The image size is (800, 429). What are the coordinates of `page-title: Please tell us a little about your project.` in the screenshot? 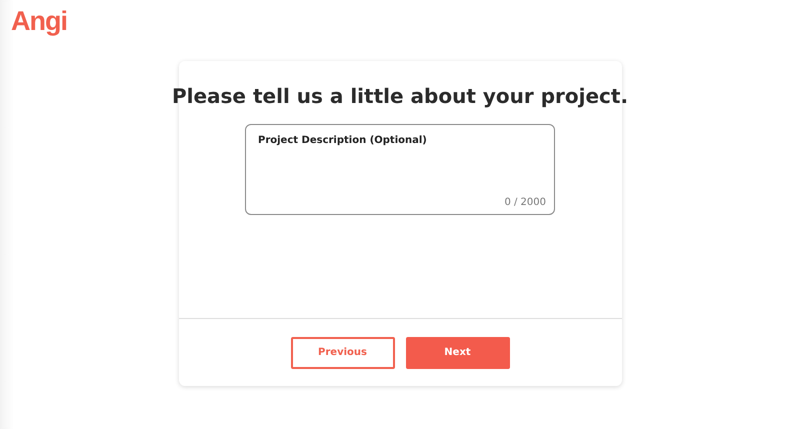 It's located at (400, 96).